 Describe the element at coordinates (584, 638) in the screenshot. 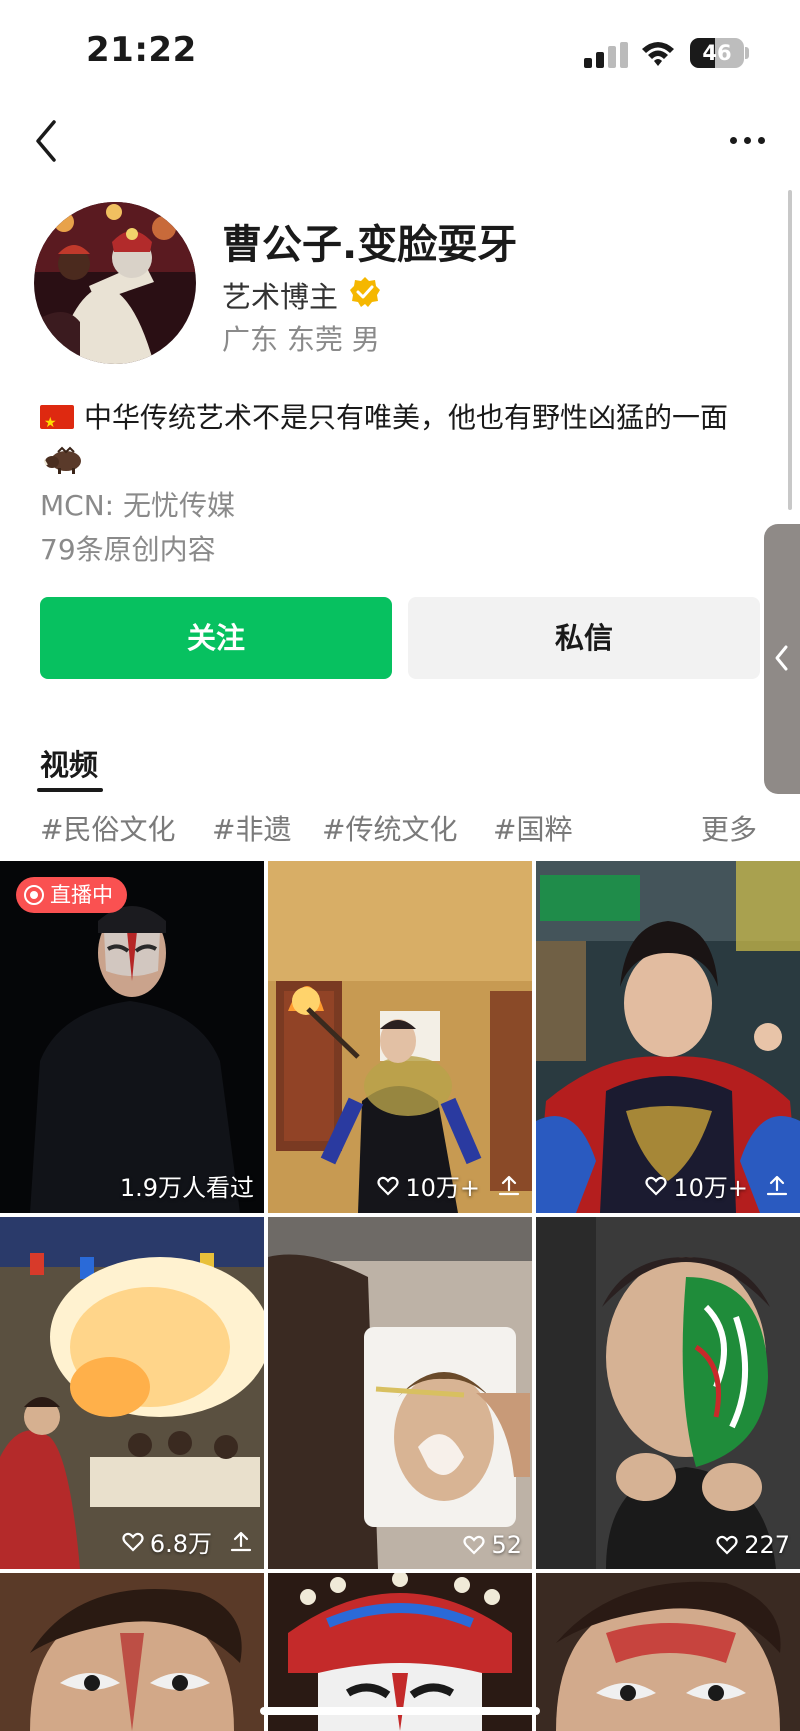

I see `message-button: 私信` at that location.